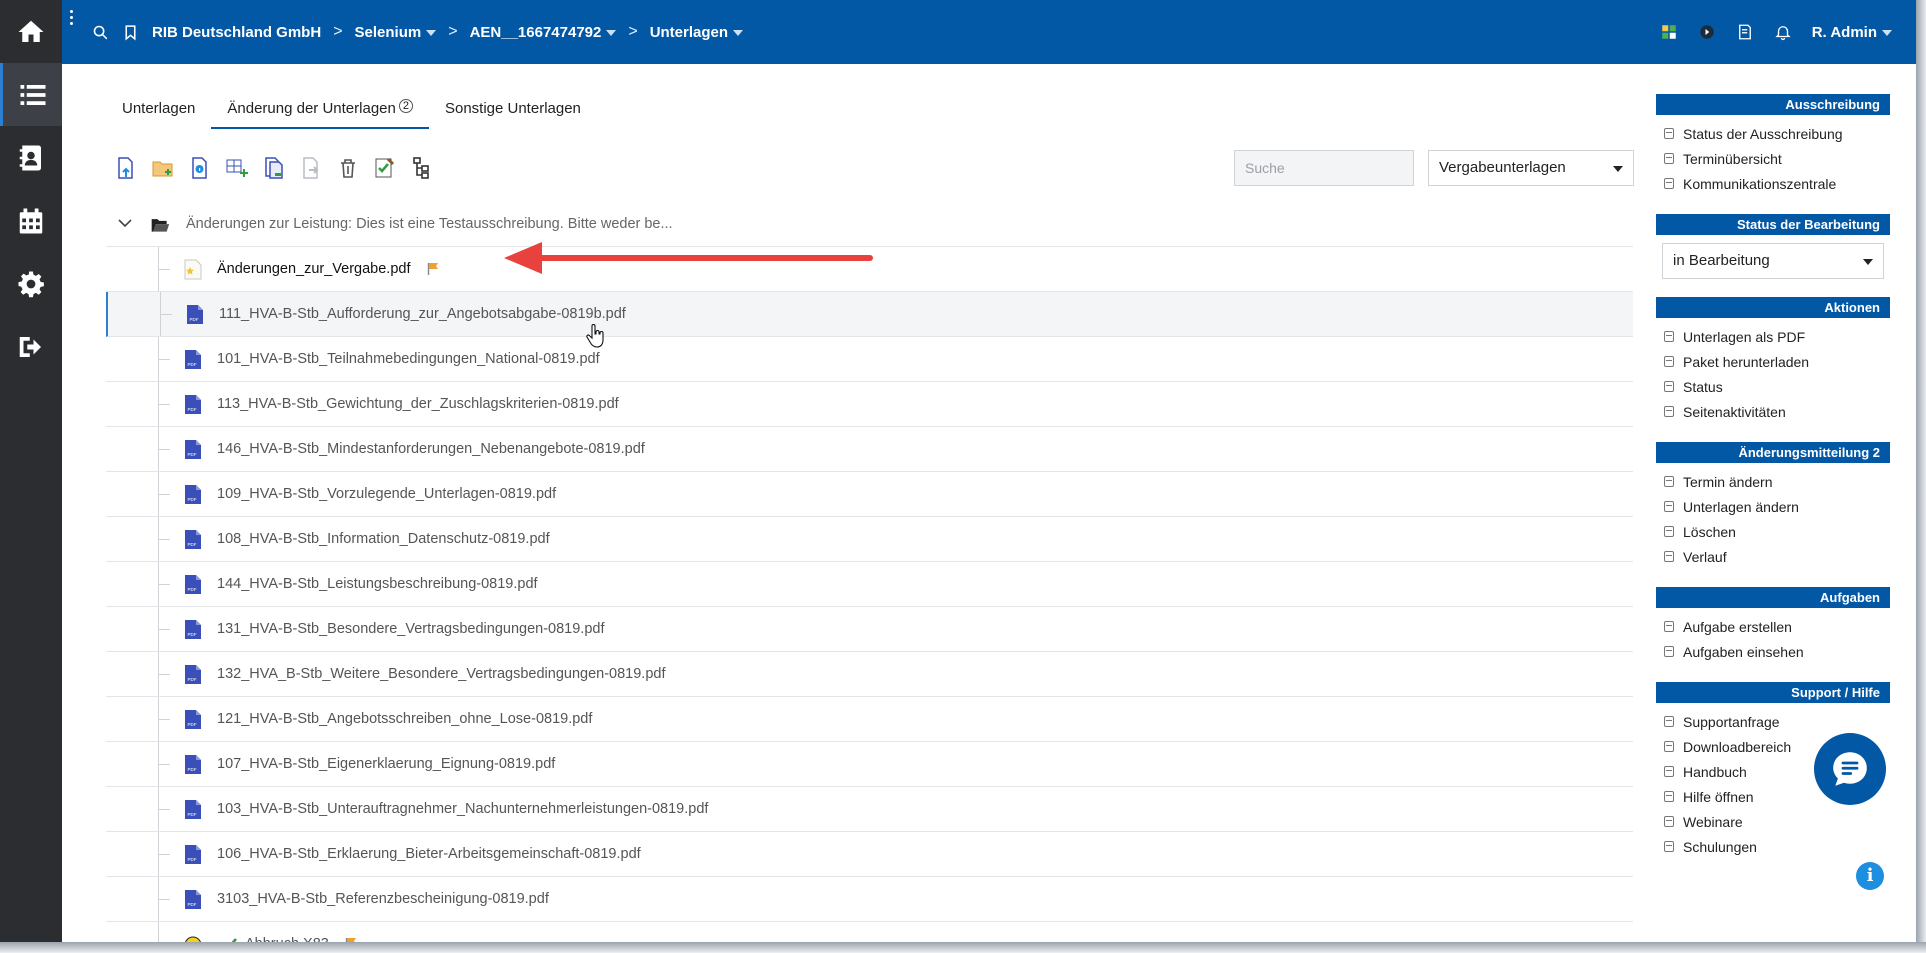  Describe the element at coordinates (100, 32) in the screenshot. I see `search-icon` at that location.